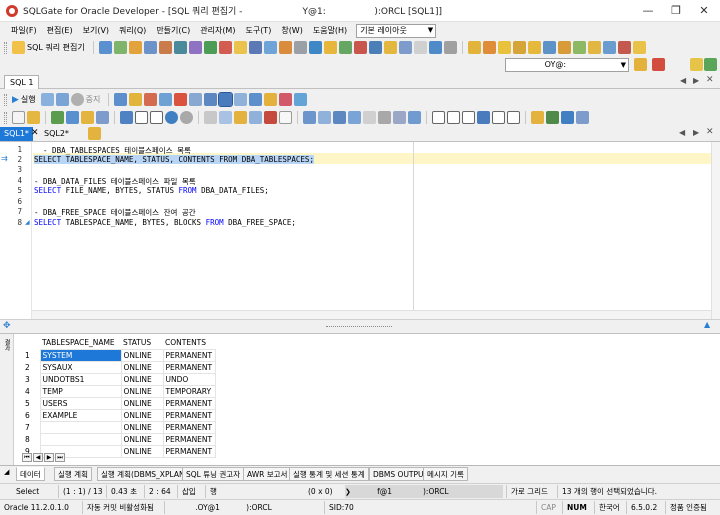 The image size is (720, 515). I want to click on run-button: 실행, so click(28, 99).